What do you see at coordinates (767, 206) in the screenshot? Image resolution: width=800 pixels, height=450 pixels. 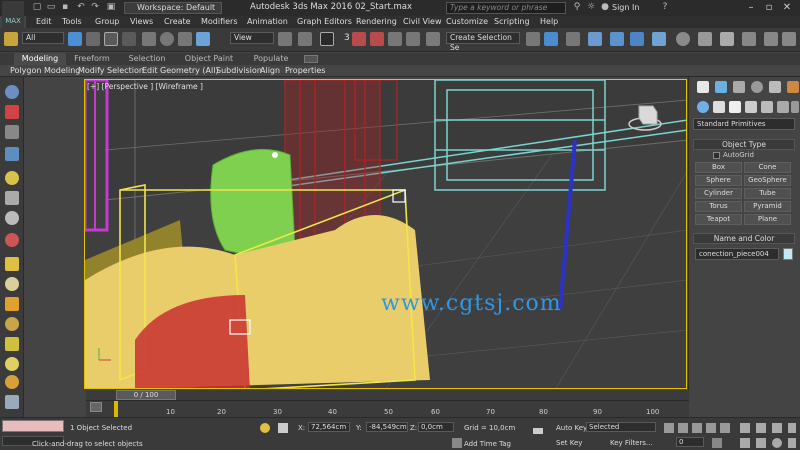 I see `pyramid-button: Pyramid` at bounding box center [767, 206].